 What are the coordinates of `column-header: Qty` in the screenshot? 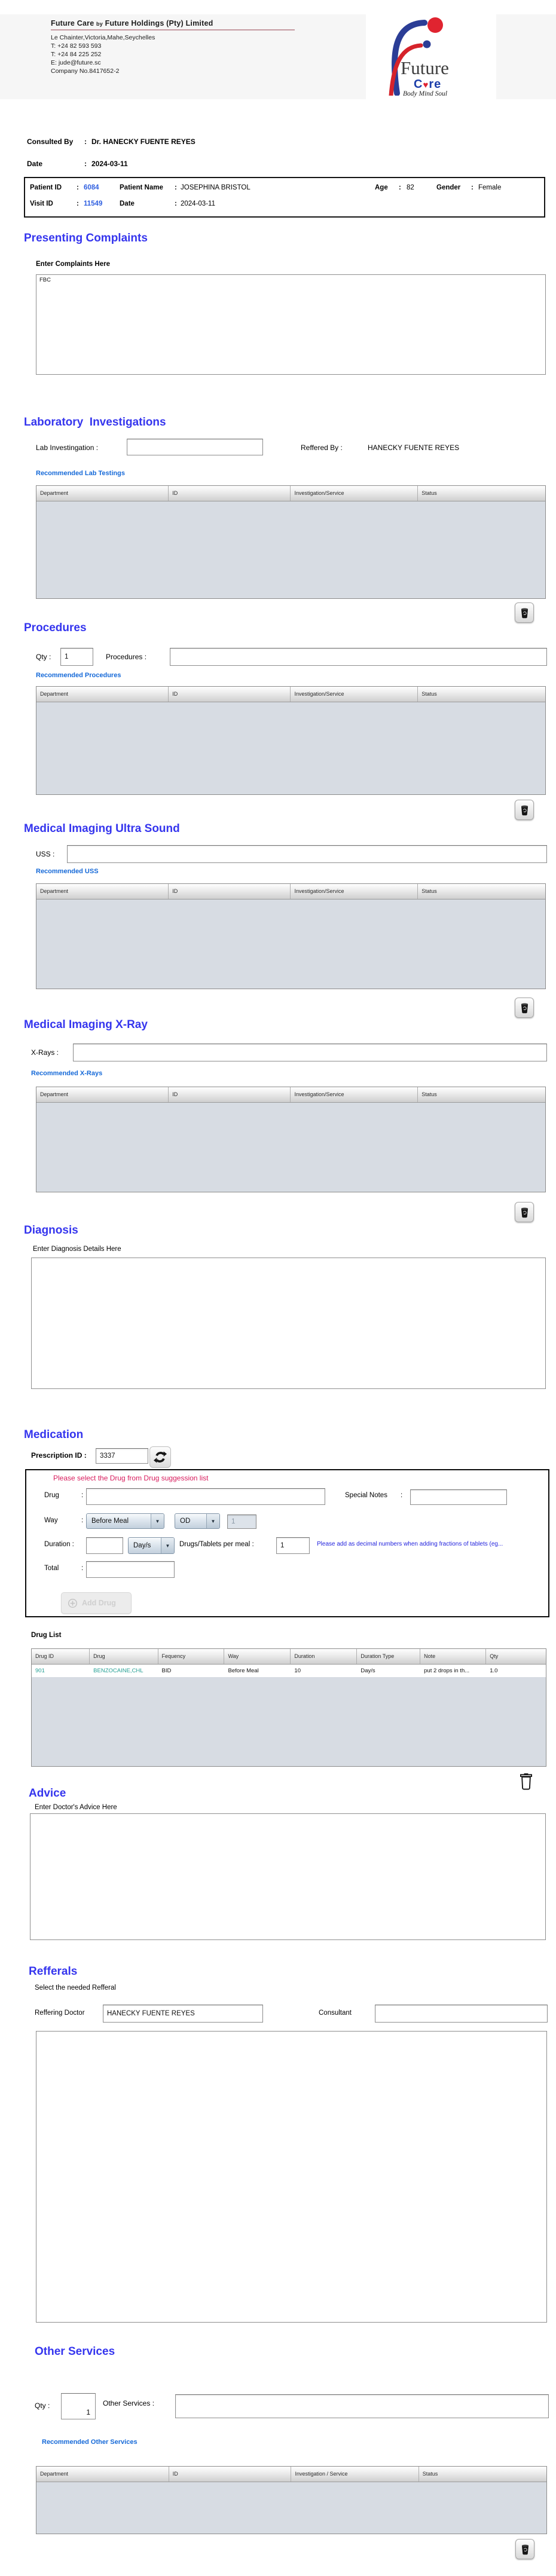 It's located at (495, 1656).